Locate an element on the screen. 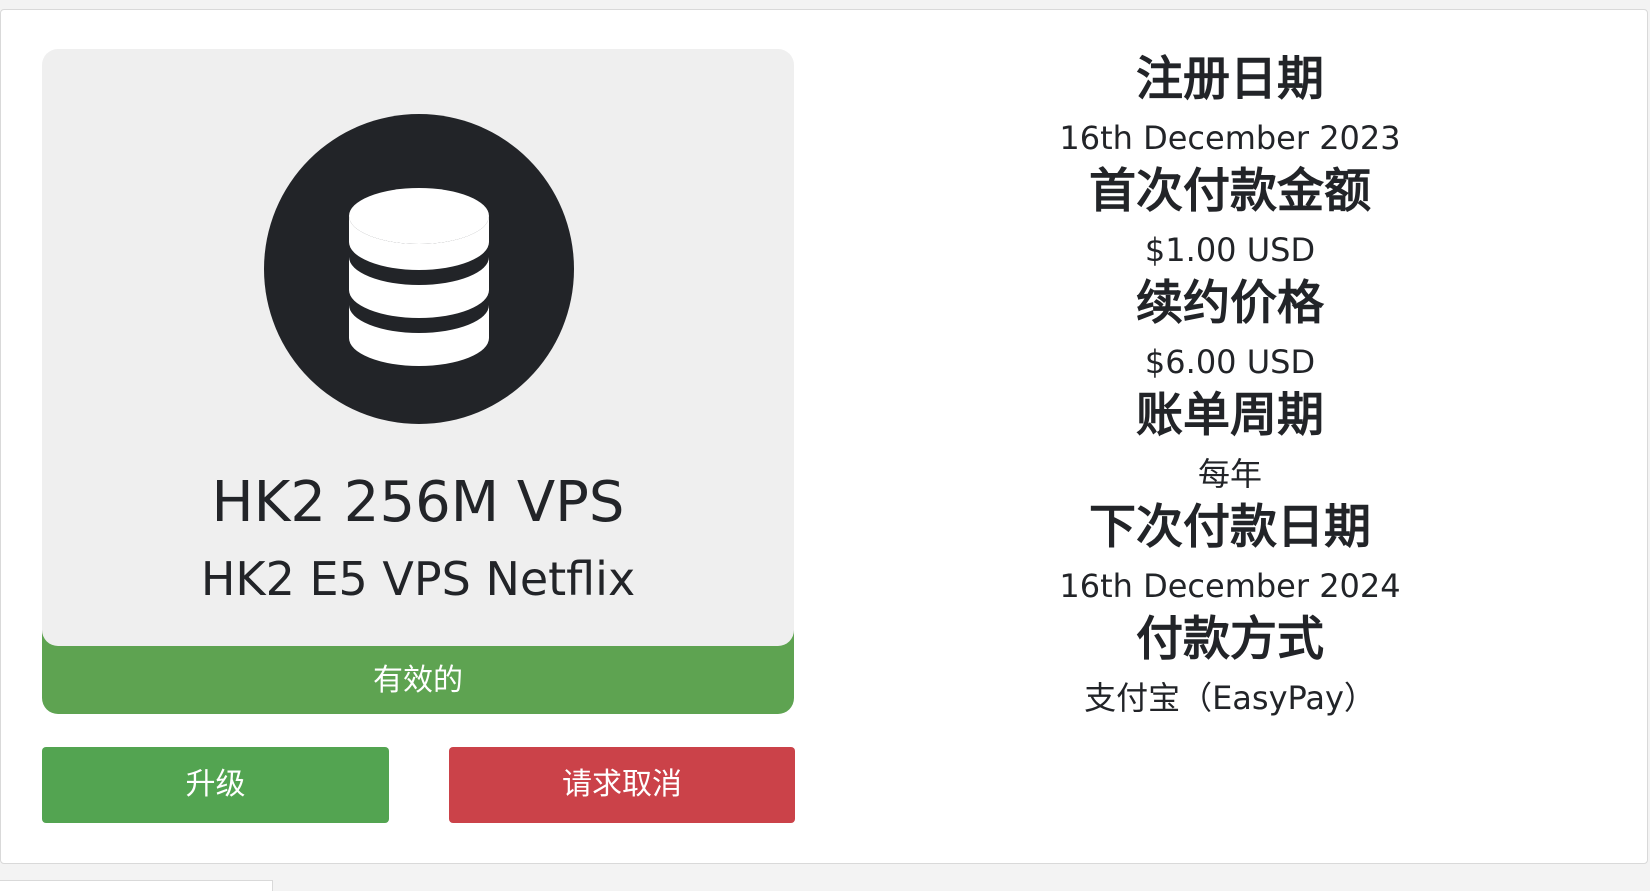 Image resolution: width=1650 pixels, height=891 pixels. database-icon-graphic is located at coordinates (419, 277).